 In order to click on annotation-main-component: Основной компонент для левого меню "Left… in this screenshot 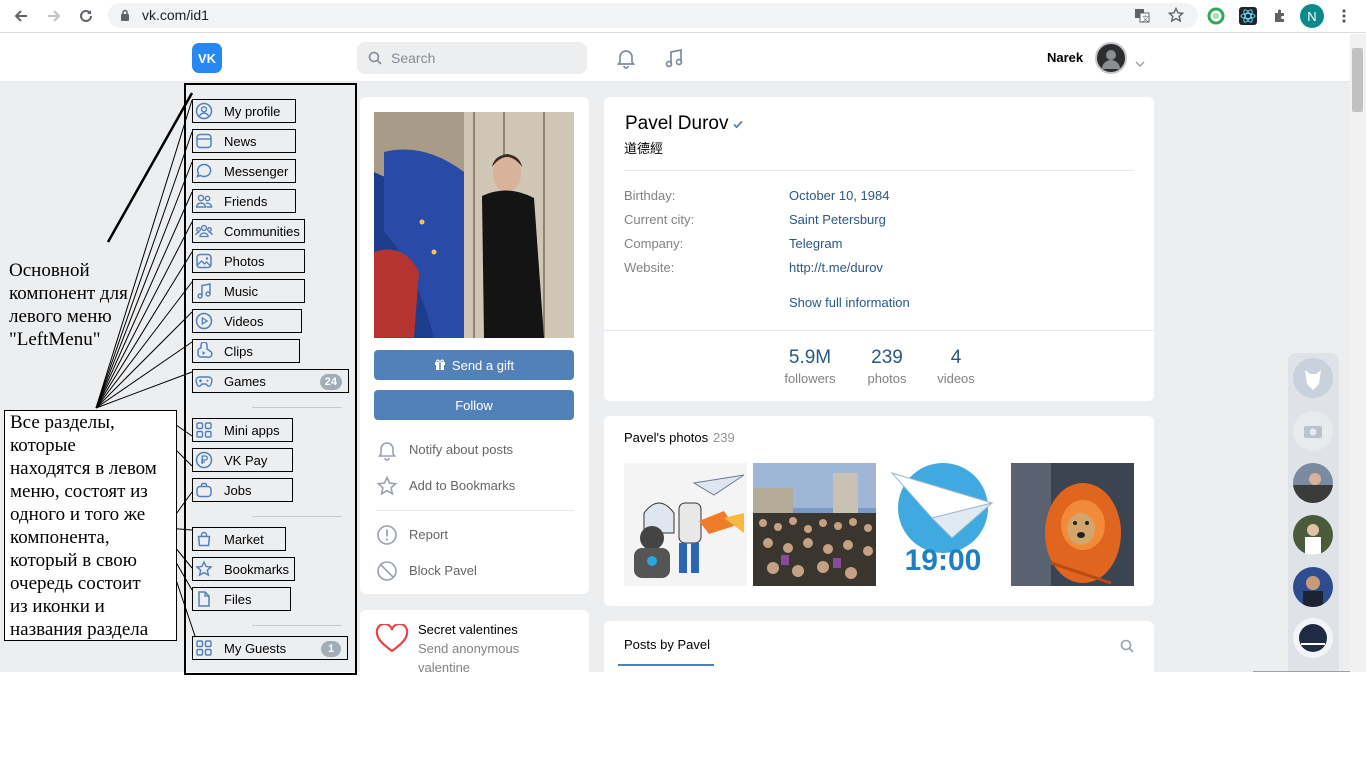, I will do `click(68, 305)`.